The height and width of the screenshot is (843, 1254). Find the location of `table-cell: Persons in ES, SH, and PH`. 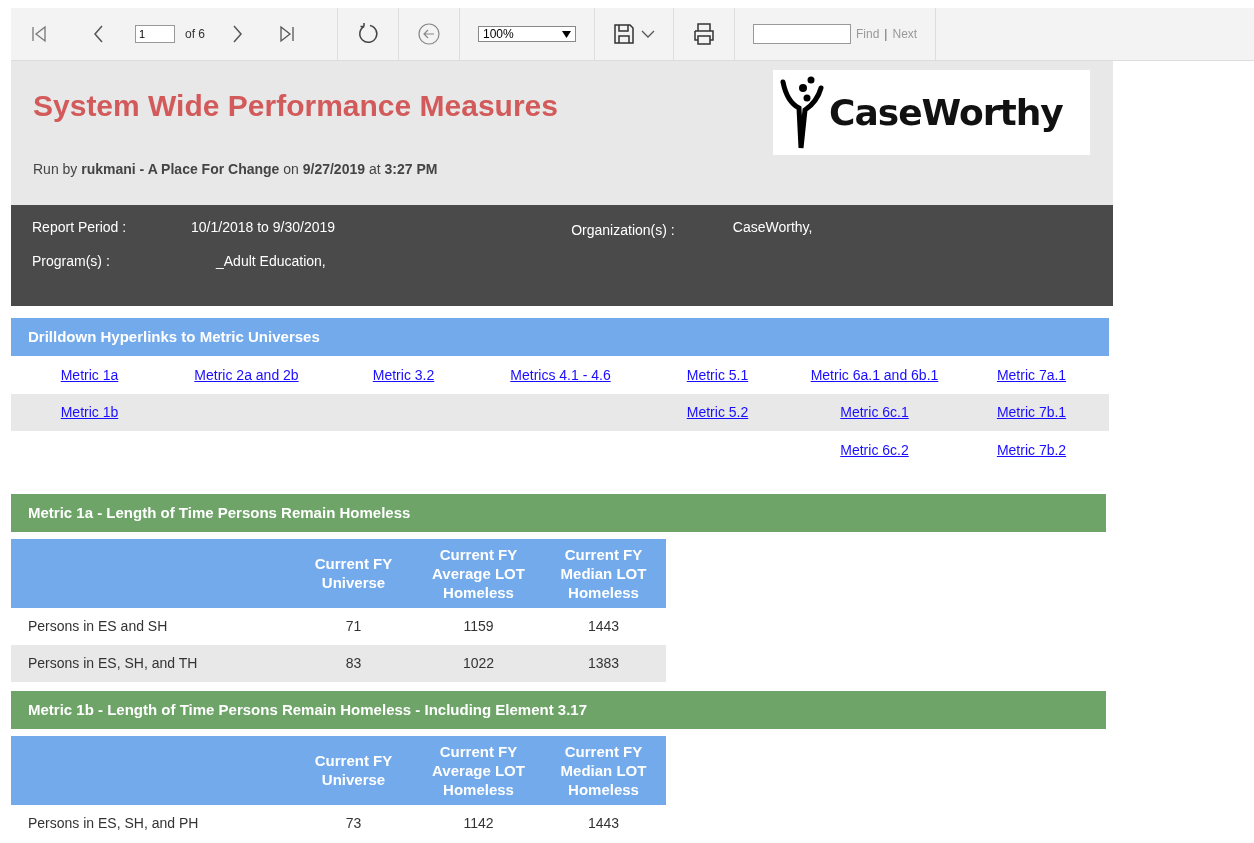

table-cell: Persons in ES, SH, and PH is located at coordinates (151, 823).